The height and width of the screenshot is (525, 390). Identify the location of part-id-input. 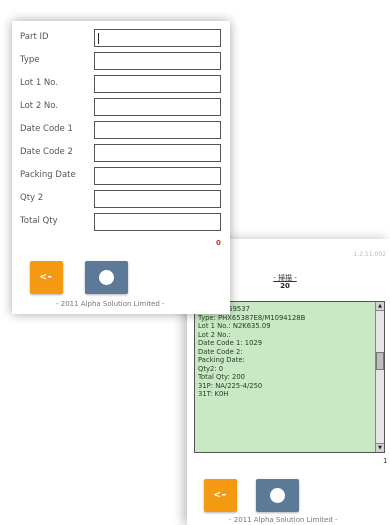
(157, 38).